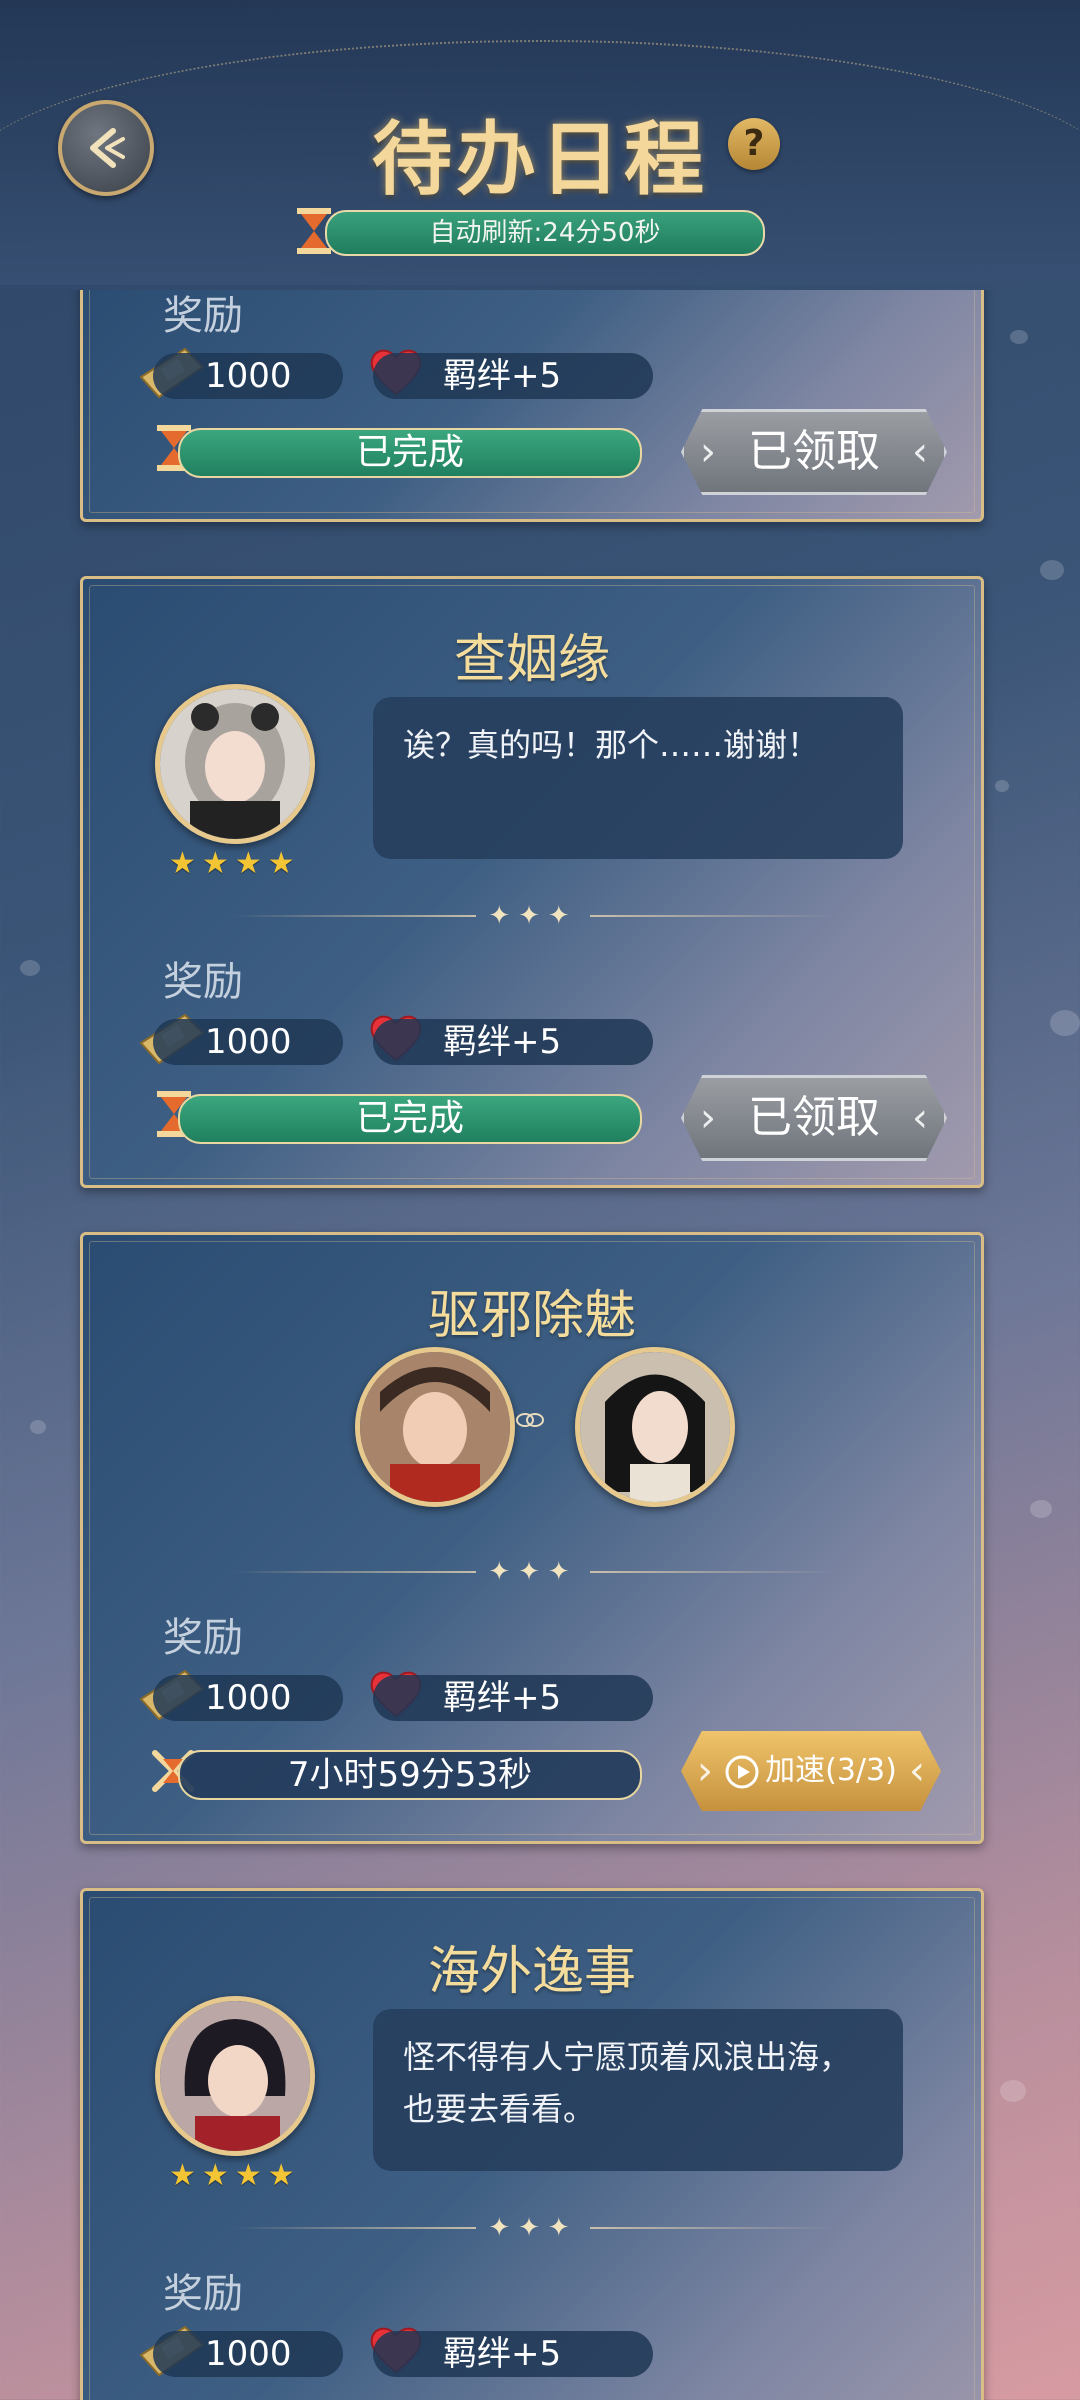 The image size is (1080, 2400). Describe the element at coordinates (540, 159) in the screenshot. I see `page-title: 待办日程` at that location.